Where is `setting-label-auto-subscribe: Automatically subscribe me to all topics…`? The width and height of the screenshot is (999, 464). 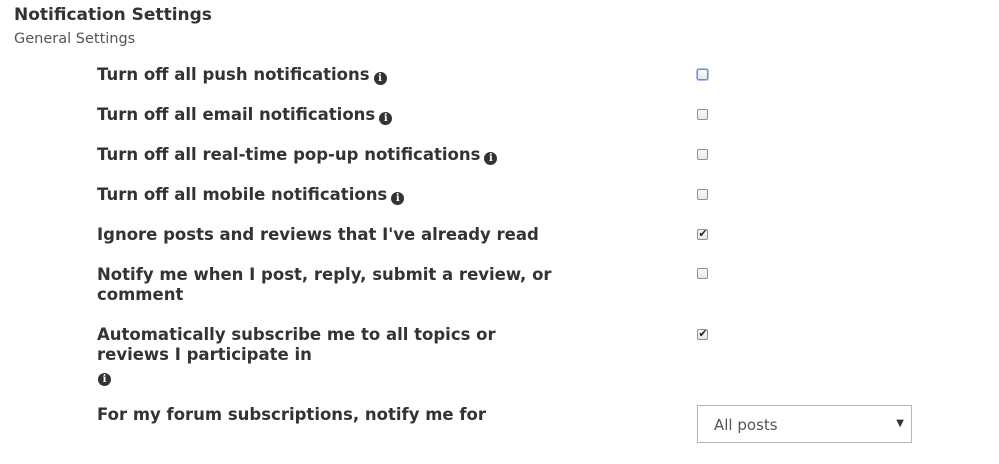
setting-label-auto-subscribe: Automatically subscribe me to all topics… is located at coordinates (307, 345).